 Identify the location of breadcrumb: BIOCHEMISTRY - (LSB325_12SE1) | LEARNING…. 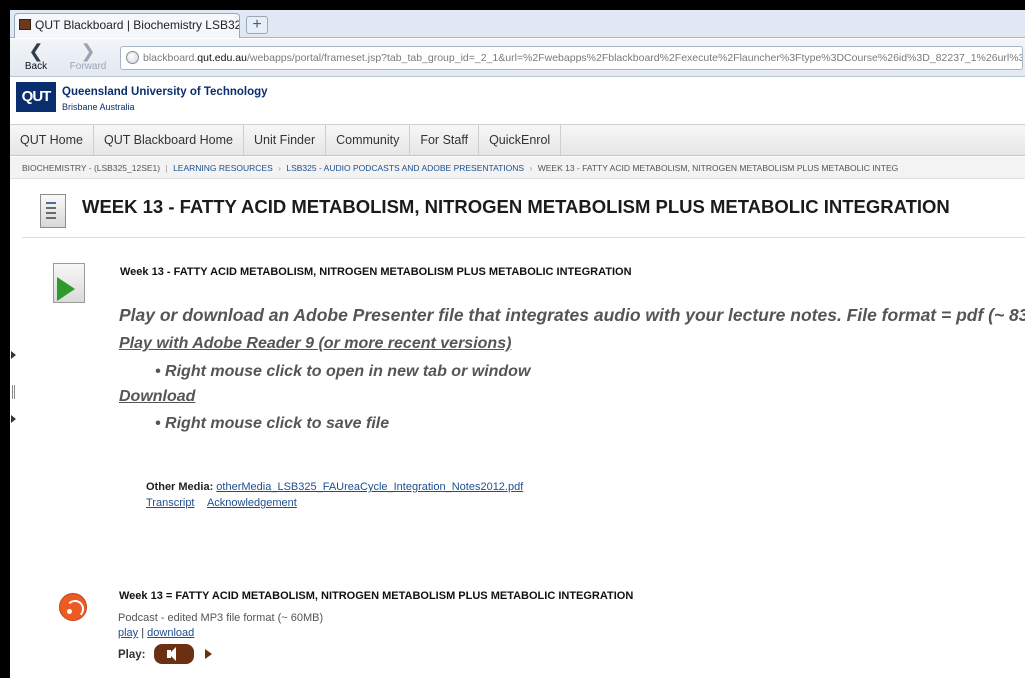
(517, 168).